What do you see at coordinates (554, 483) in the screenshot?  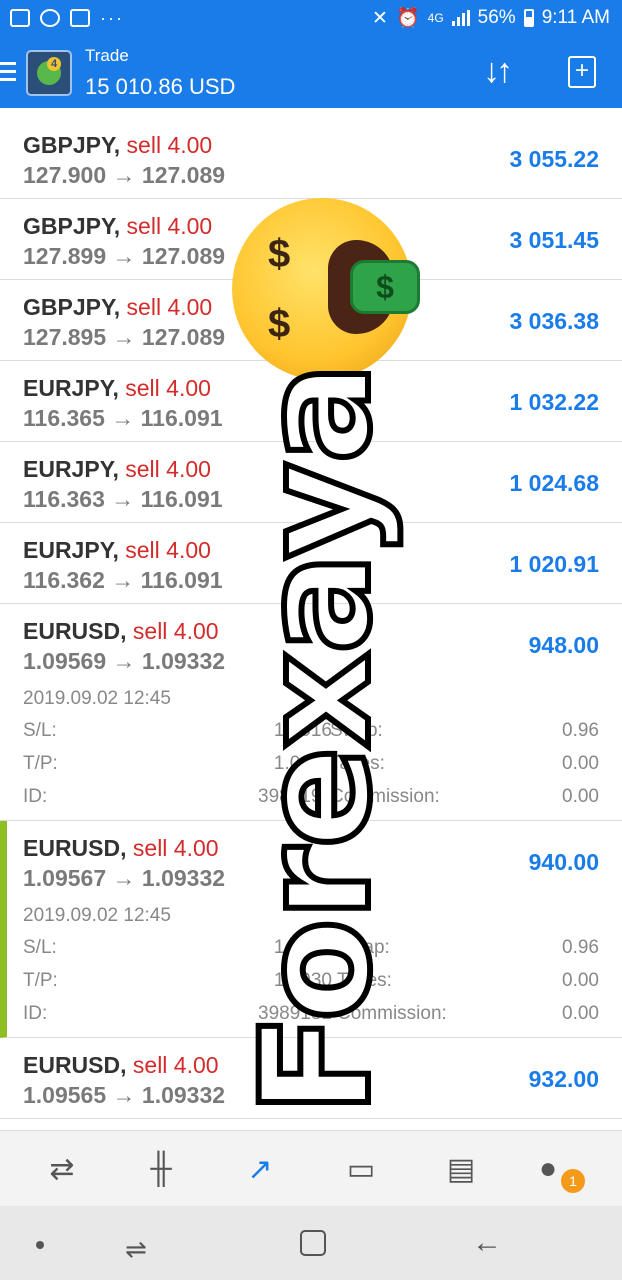 I see `trade-profit: 1 024.68` at bounding box center [554, 483].